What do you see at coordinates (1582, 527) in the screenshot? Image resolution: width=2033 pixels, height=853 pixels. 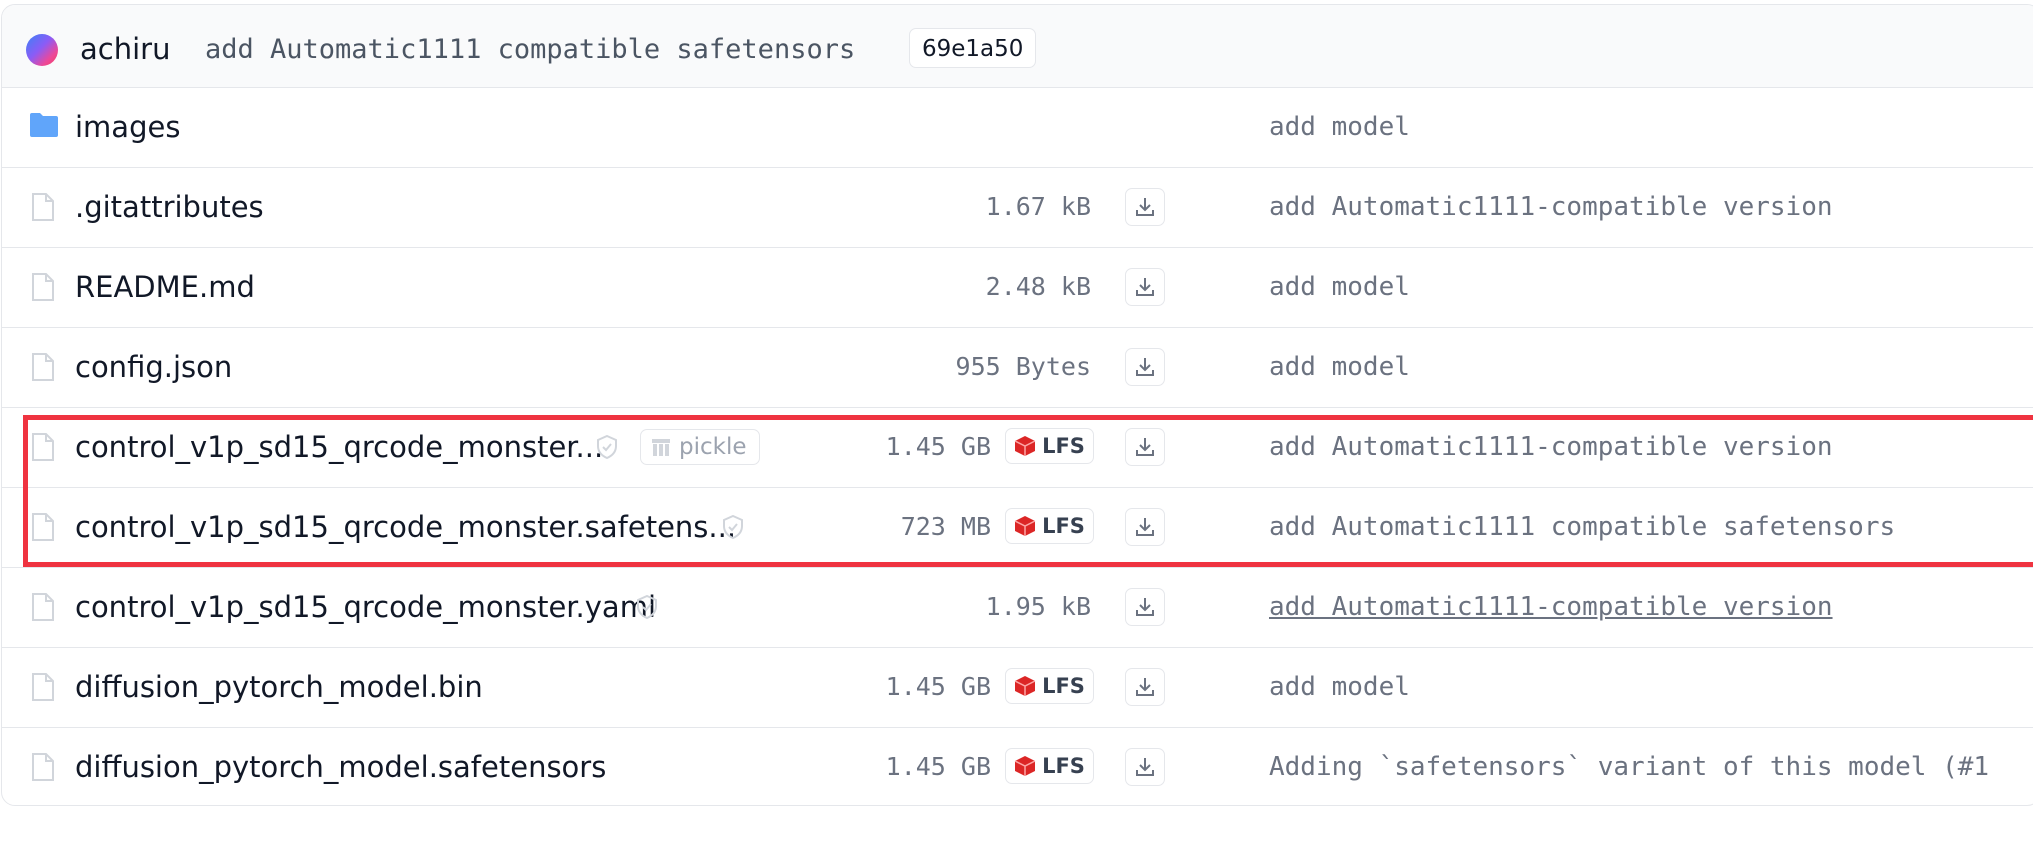 I see `file-commit-message: add Automatic1111 compatible safetensors` at bounding box center [1582, 527].